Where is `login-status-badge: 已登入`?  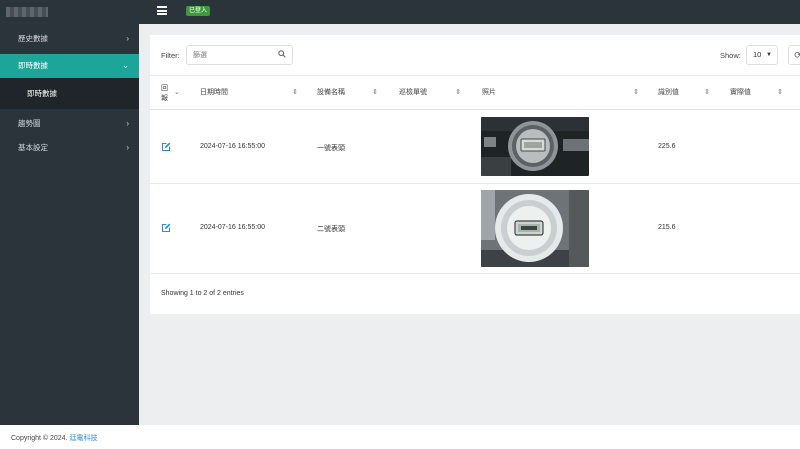
login-status-badge: 已登入 is located at coordinates (198, 11).